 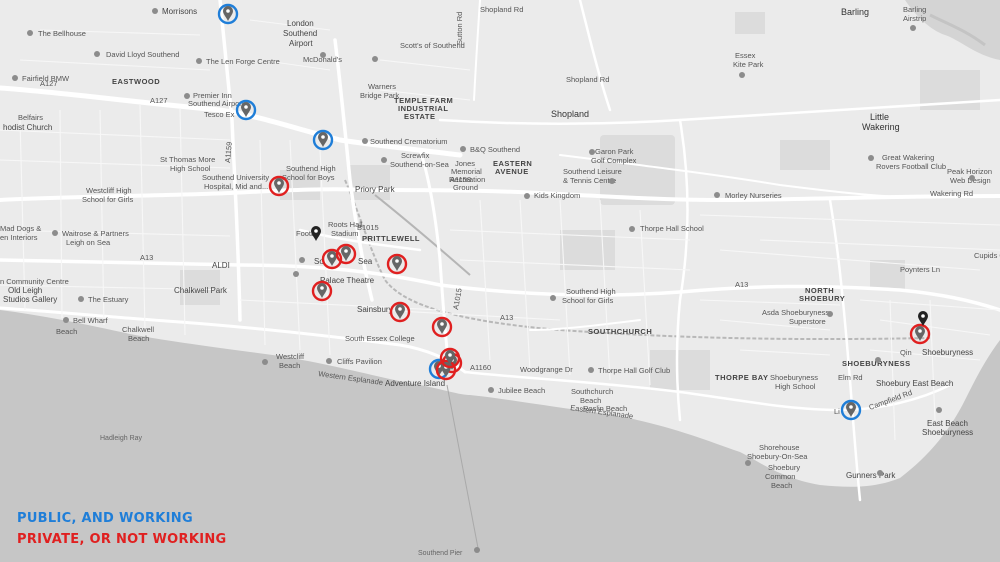 What do you see at coordinates (741, 377) in the screenshot?
I see `place-label: THORPE BAY` at bounding box center [741, 377].